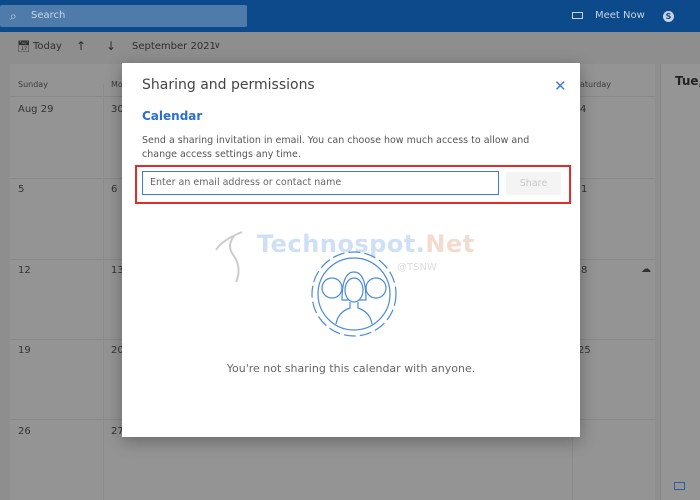 The height and width of the screenshot is (500, 700). Describe the element at coordinates (680, 282) in the screenshot. I see `day-detail-pane: Tue,` at that location.